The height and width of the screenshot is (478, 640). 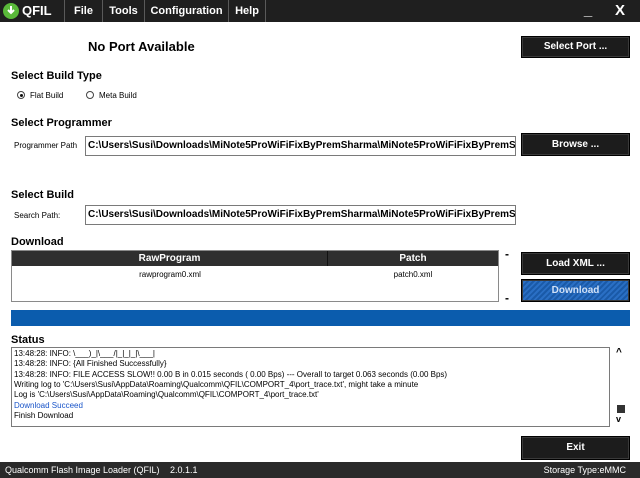 What do you see at coordinates (118, 95) in the screenshot?
I see `meta-build-label: Meta Build` at bounding box center [118, 95].